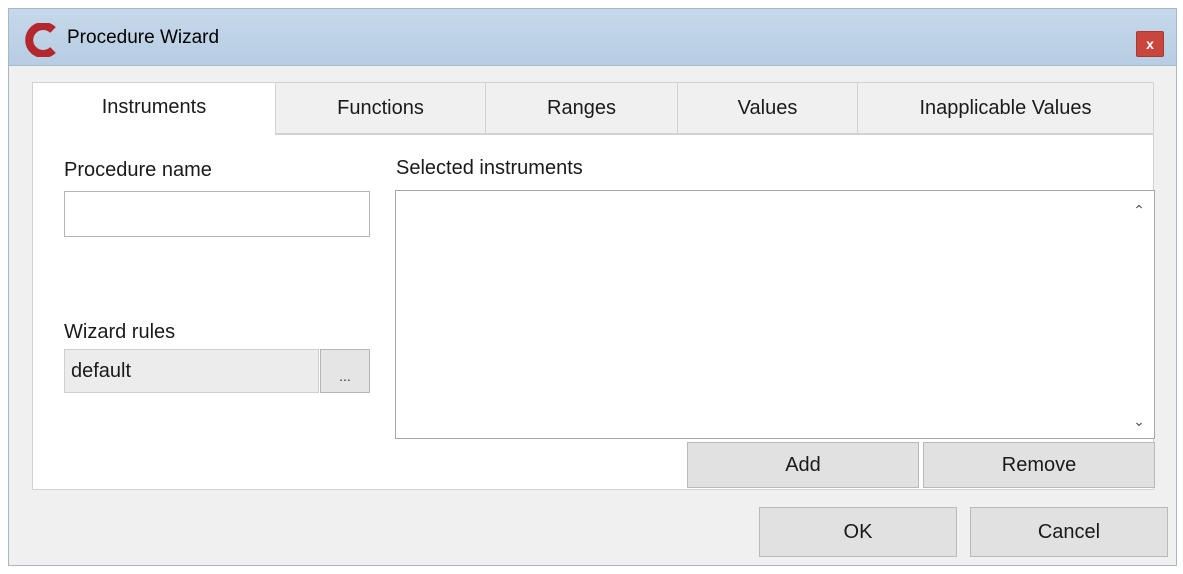  I want to click on chevron-down-icon: ⌄, so click(1139, 421).